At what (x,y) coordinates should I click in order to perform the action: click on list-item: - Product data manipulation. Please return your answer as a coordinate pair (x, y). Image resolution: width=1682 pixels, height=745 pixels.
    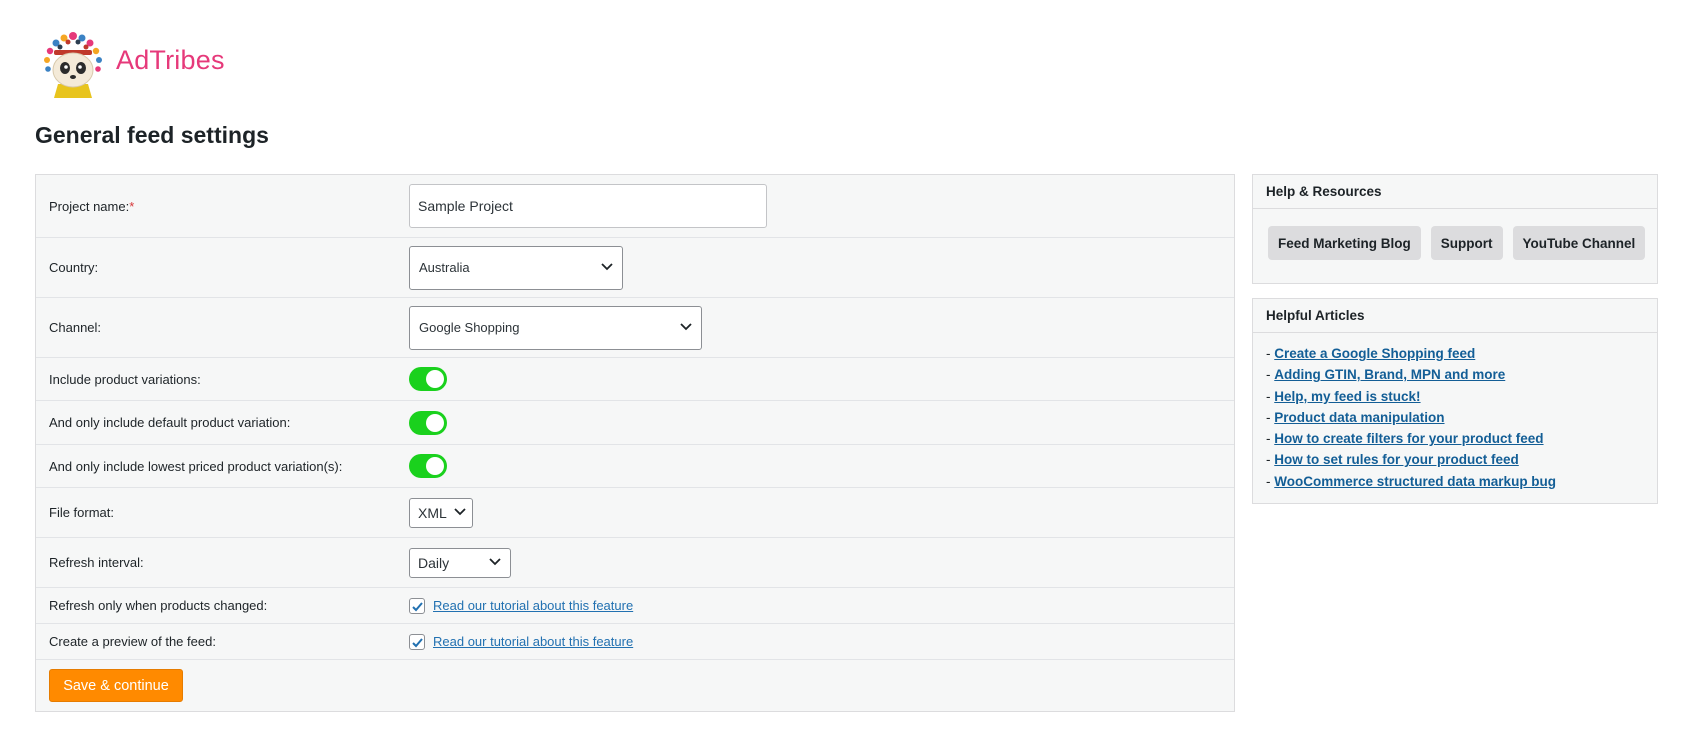
    Looking at the image, I should click on (1355, 417).